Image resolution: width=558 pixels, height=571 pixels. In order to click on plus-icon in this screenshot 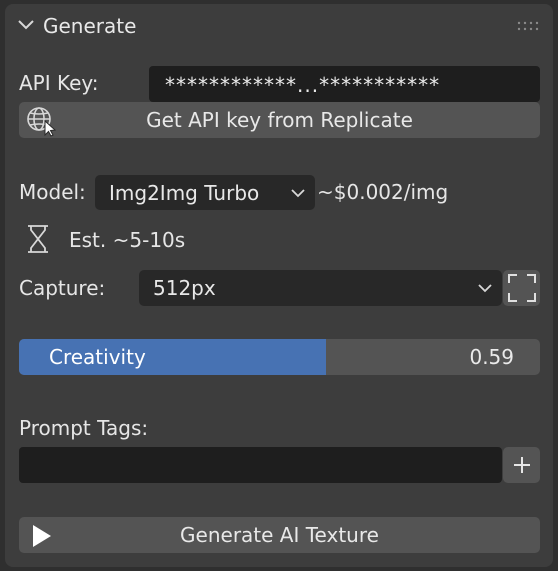, I will do `click(521, 465)`.